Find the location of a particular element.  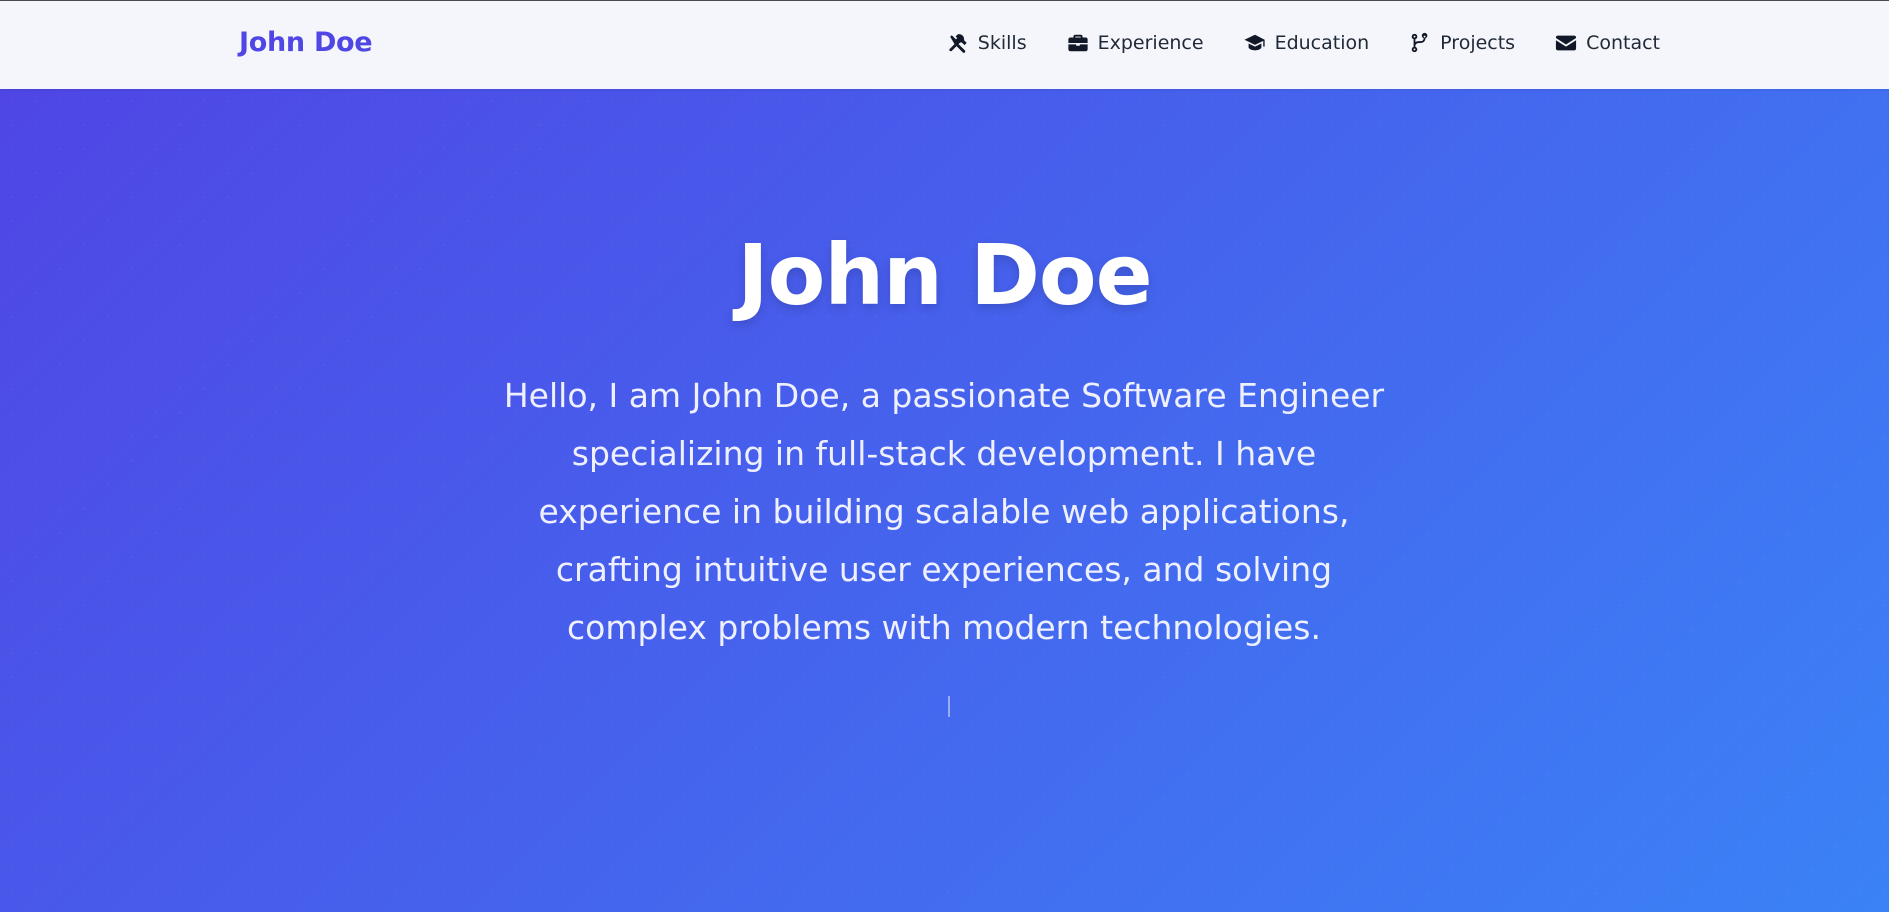

tools-icon is located at coordinates (958, 43).